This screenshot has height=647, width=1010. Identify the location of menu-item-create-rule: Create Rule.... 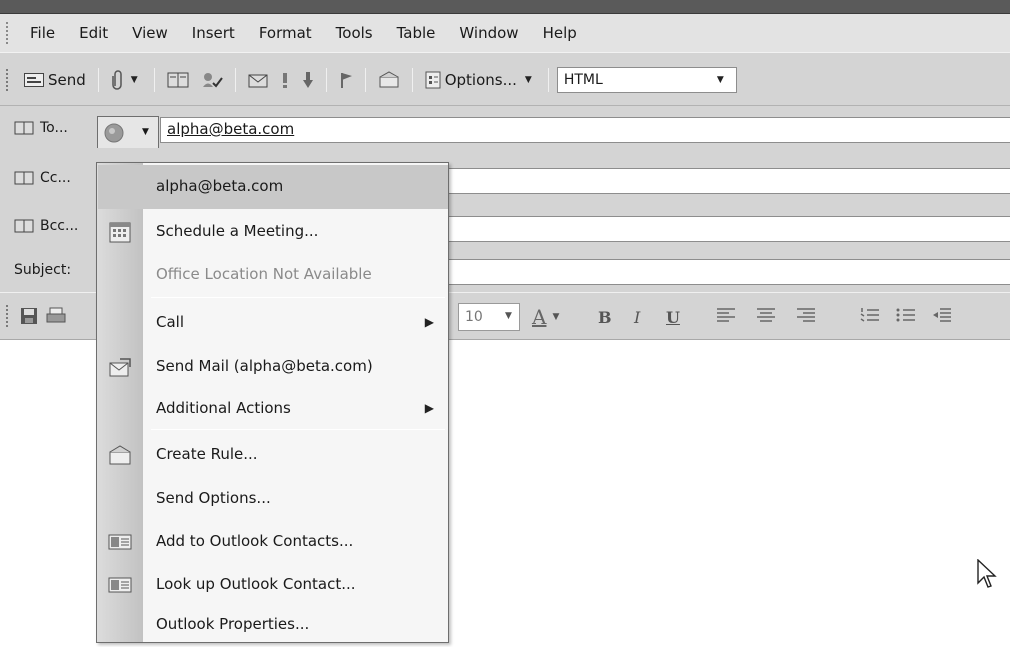
(273, 455).